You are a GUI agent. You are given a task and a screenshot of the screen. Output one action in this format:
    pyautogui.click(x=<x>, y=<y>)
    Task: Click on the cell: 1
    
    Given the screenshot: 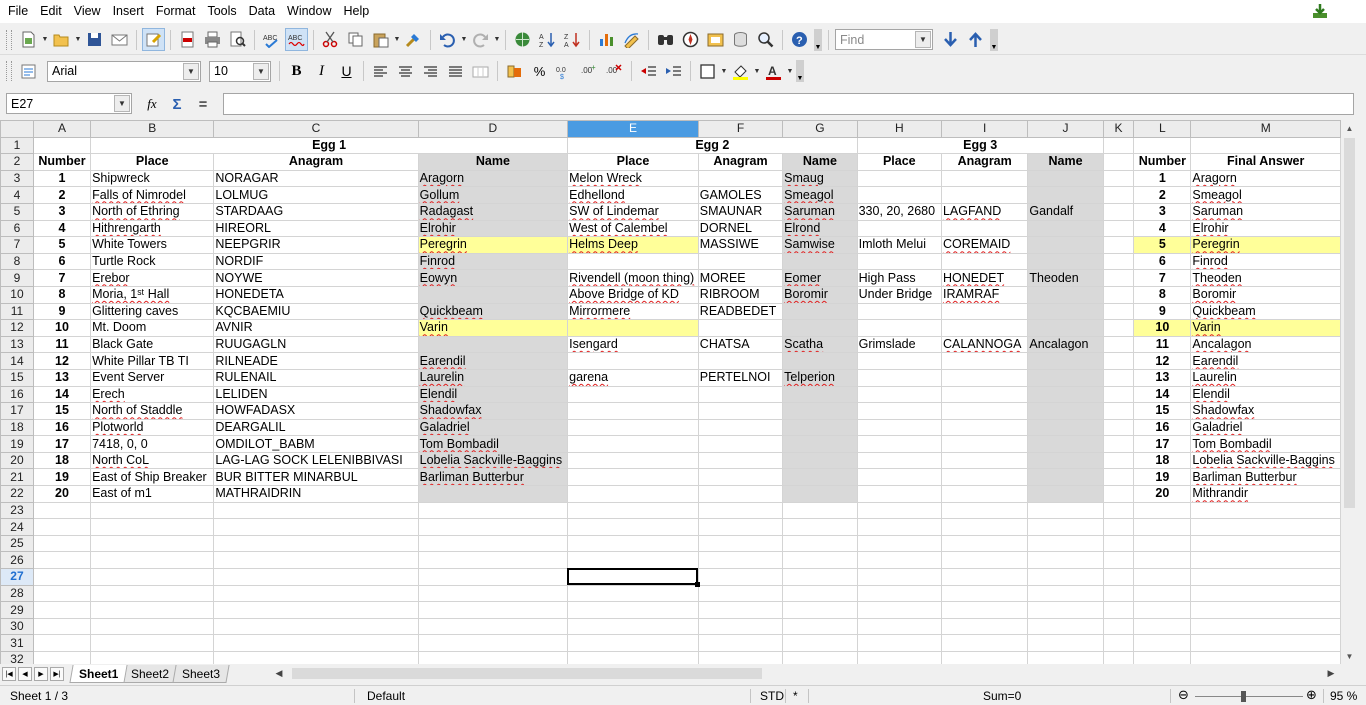 What is the action you would take?
    pyautogui.click(x=1162, y=178)
    